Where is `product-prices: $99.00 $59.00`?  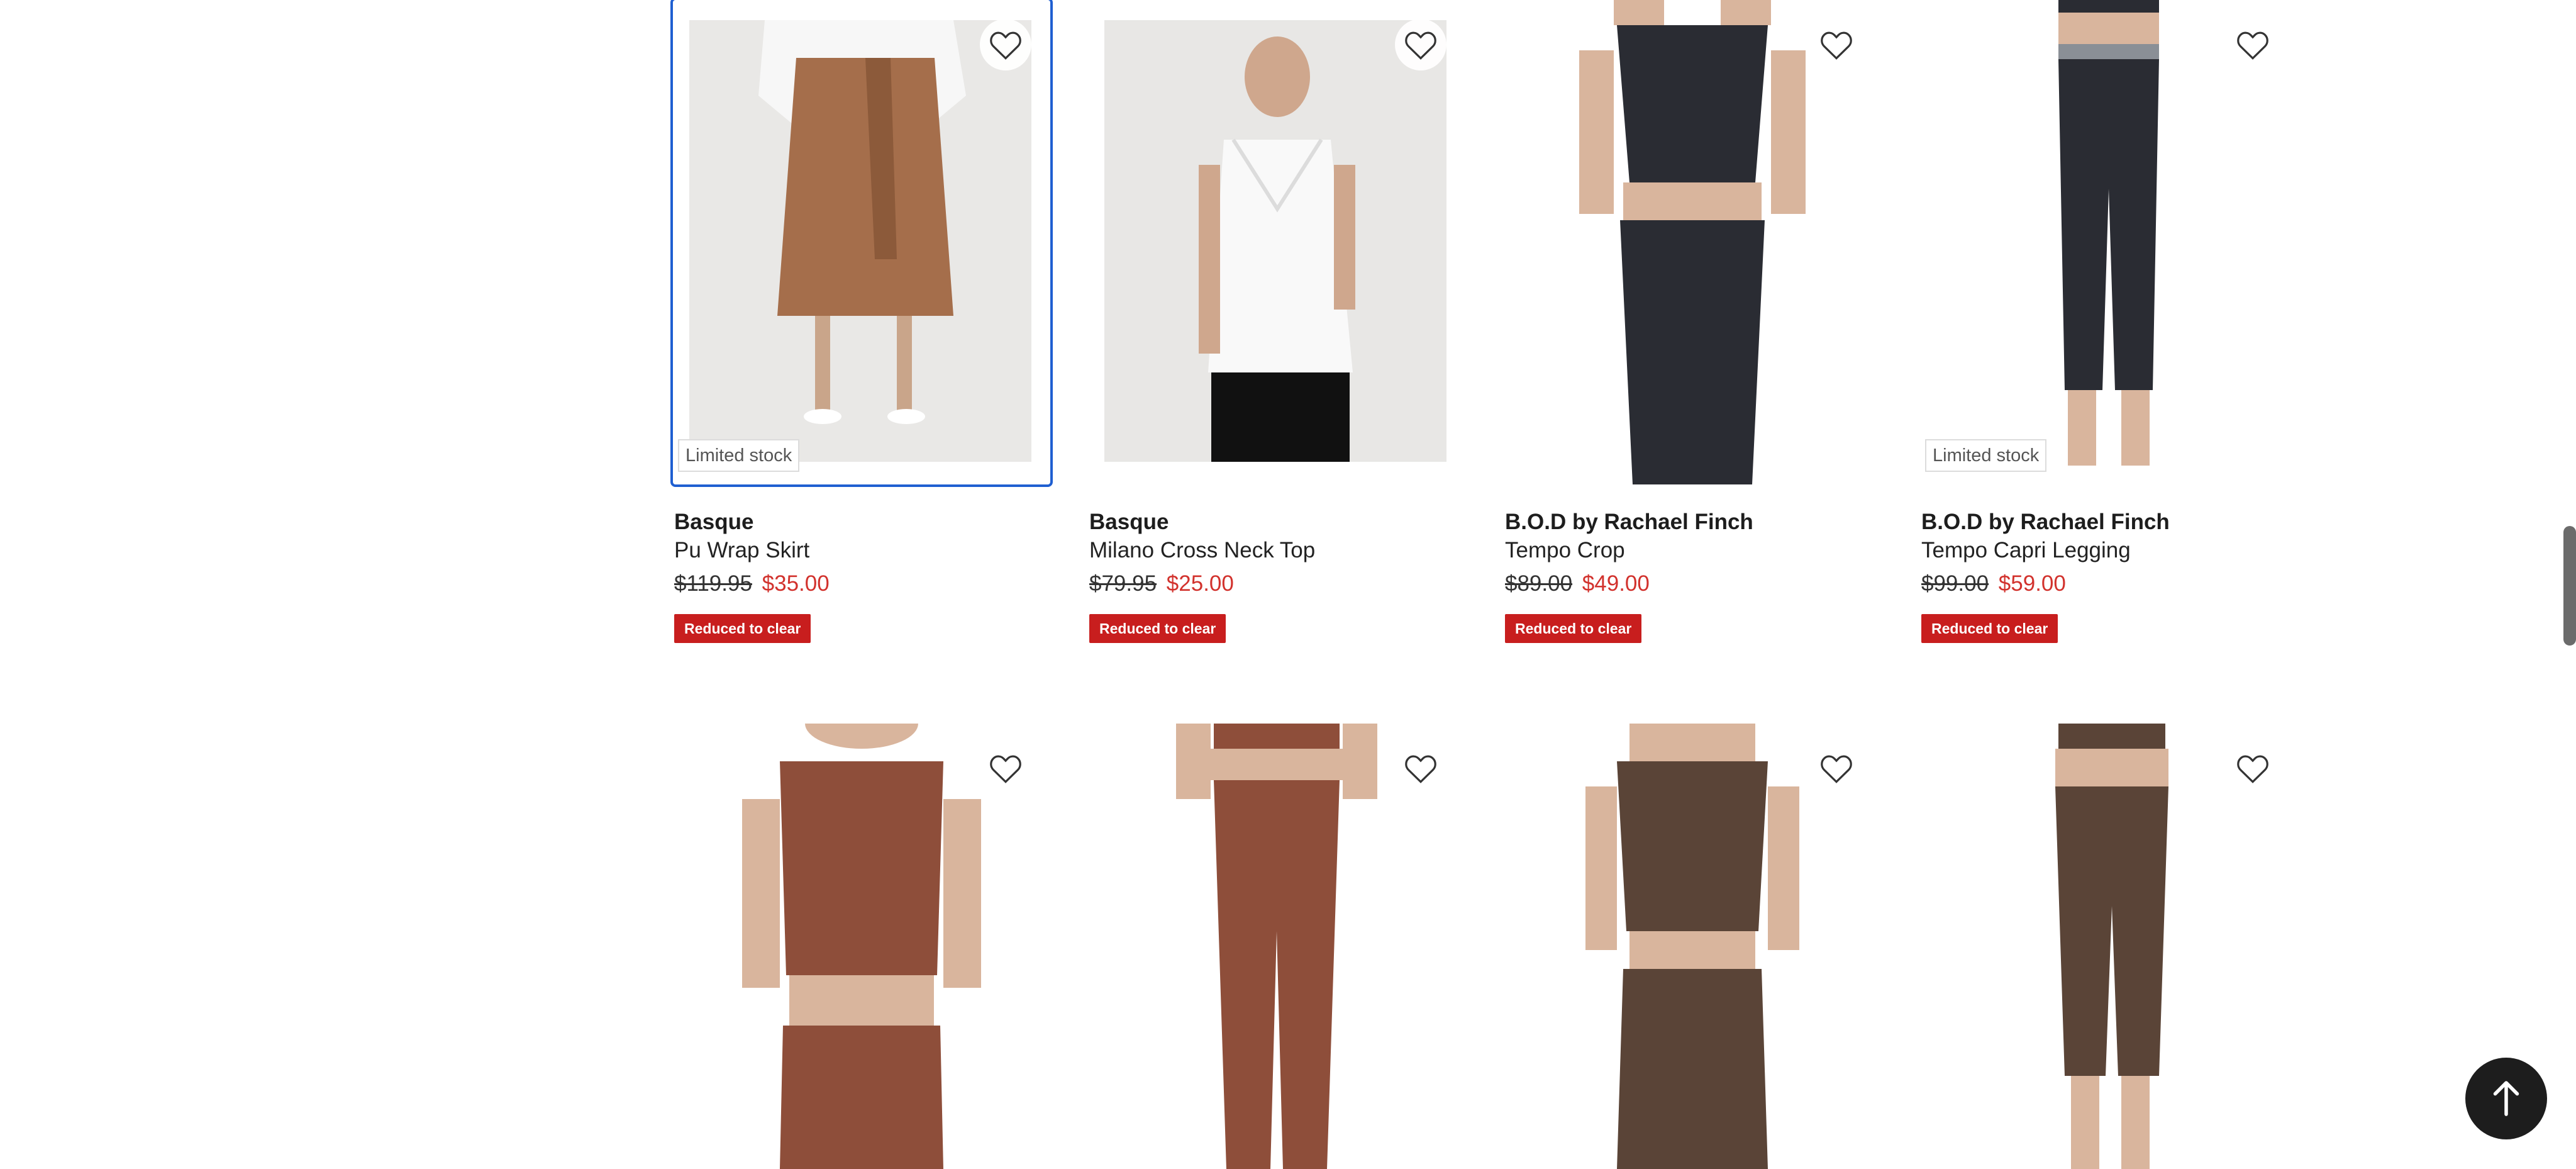 product-prices: $99.00 $59.00 is located at coordinates (2106, 584).